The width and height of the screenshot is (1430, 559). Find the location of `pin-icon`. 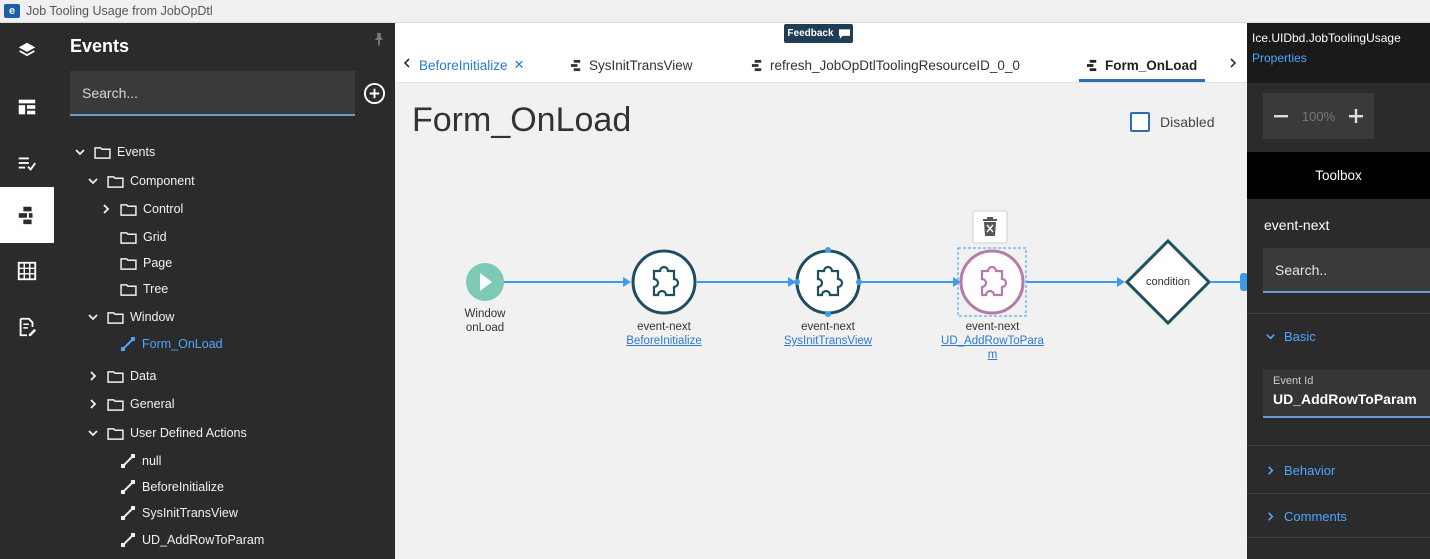

pin-icon is located at coordinates (379, 39).